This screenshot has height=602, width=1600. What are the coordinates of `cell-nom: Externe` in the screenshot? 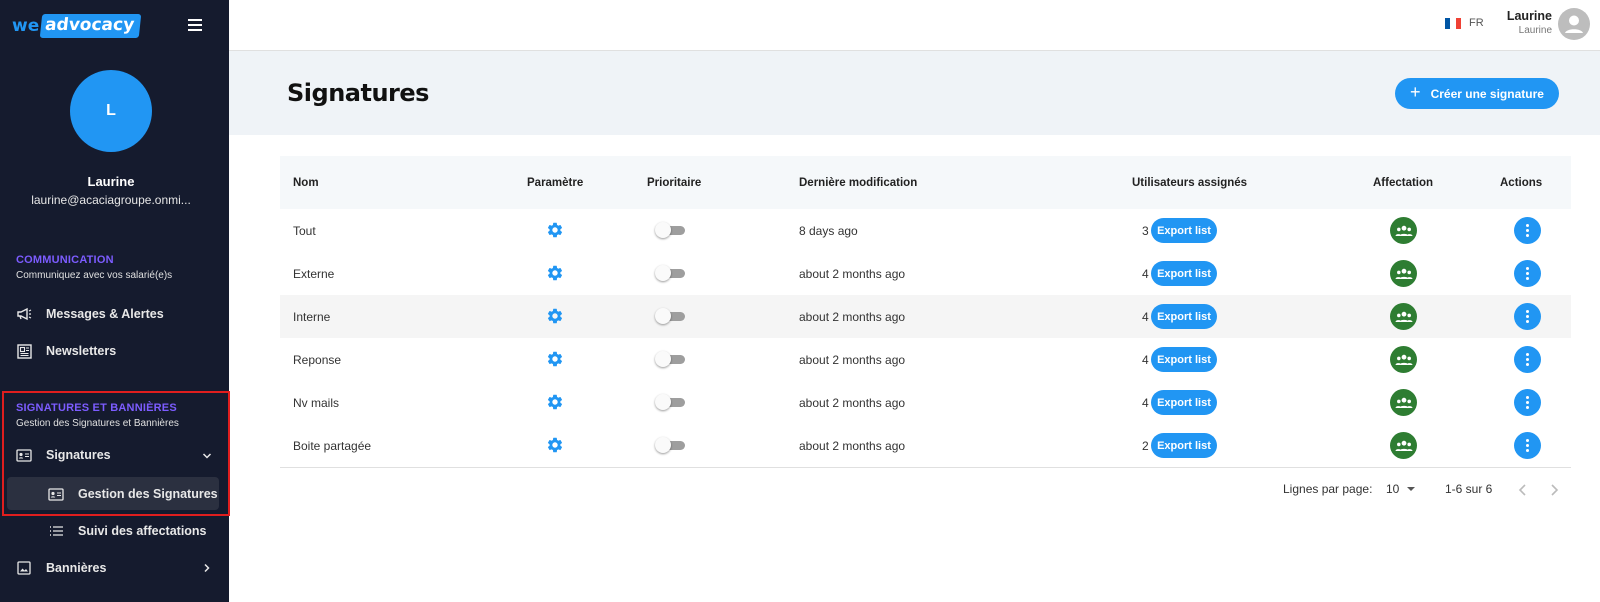 It's located at (314, 273).